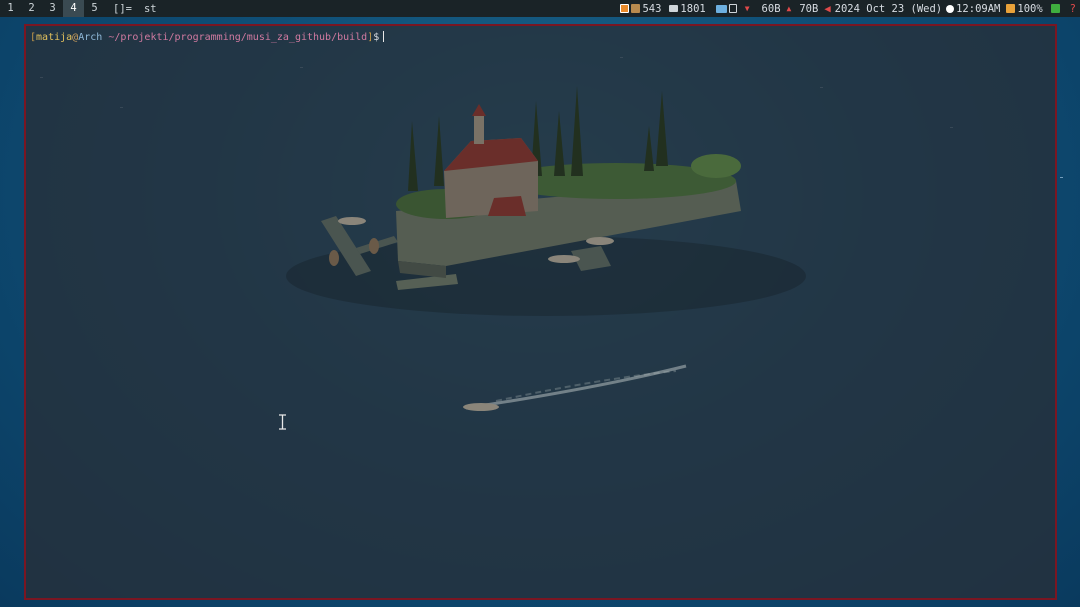 Image resolution: width=1080 pixels, height=607 pixels. Describe the element at coordinates (827, 8) in the screenshot. I see `volume-icon: ◀` at that location.